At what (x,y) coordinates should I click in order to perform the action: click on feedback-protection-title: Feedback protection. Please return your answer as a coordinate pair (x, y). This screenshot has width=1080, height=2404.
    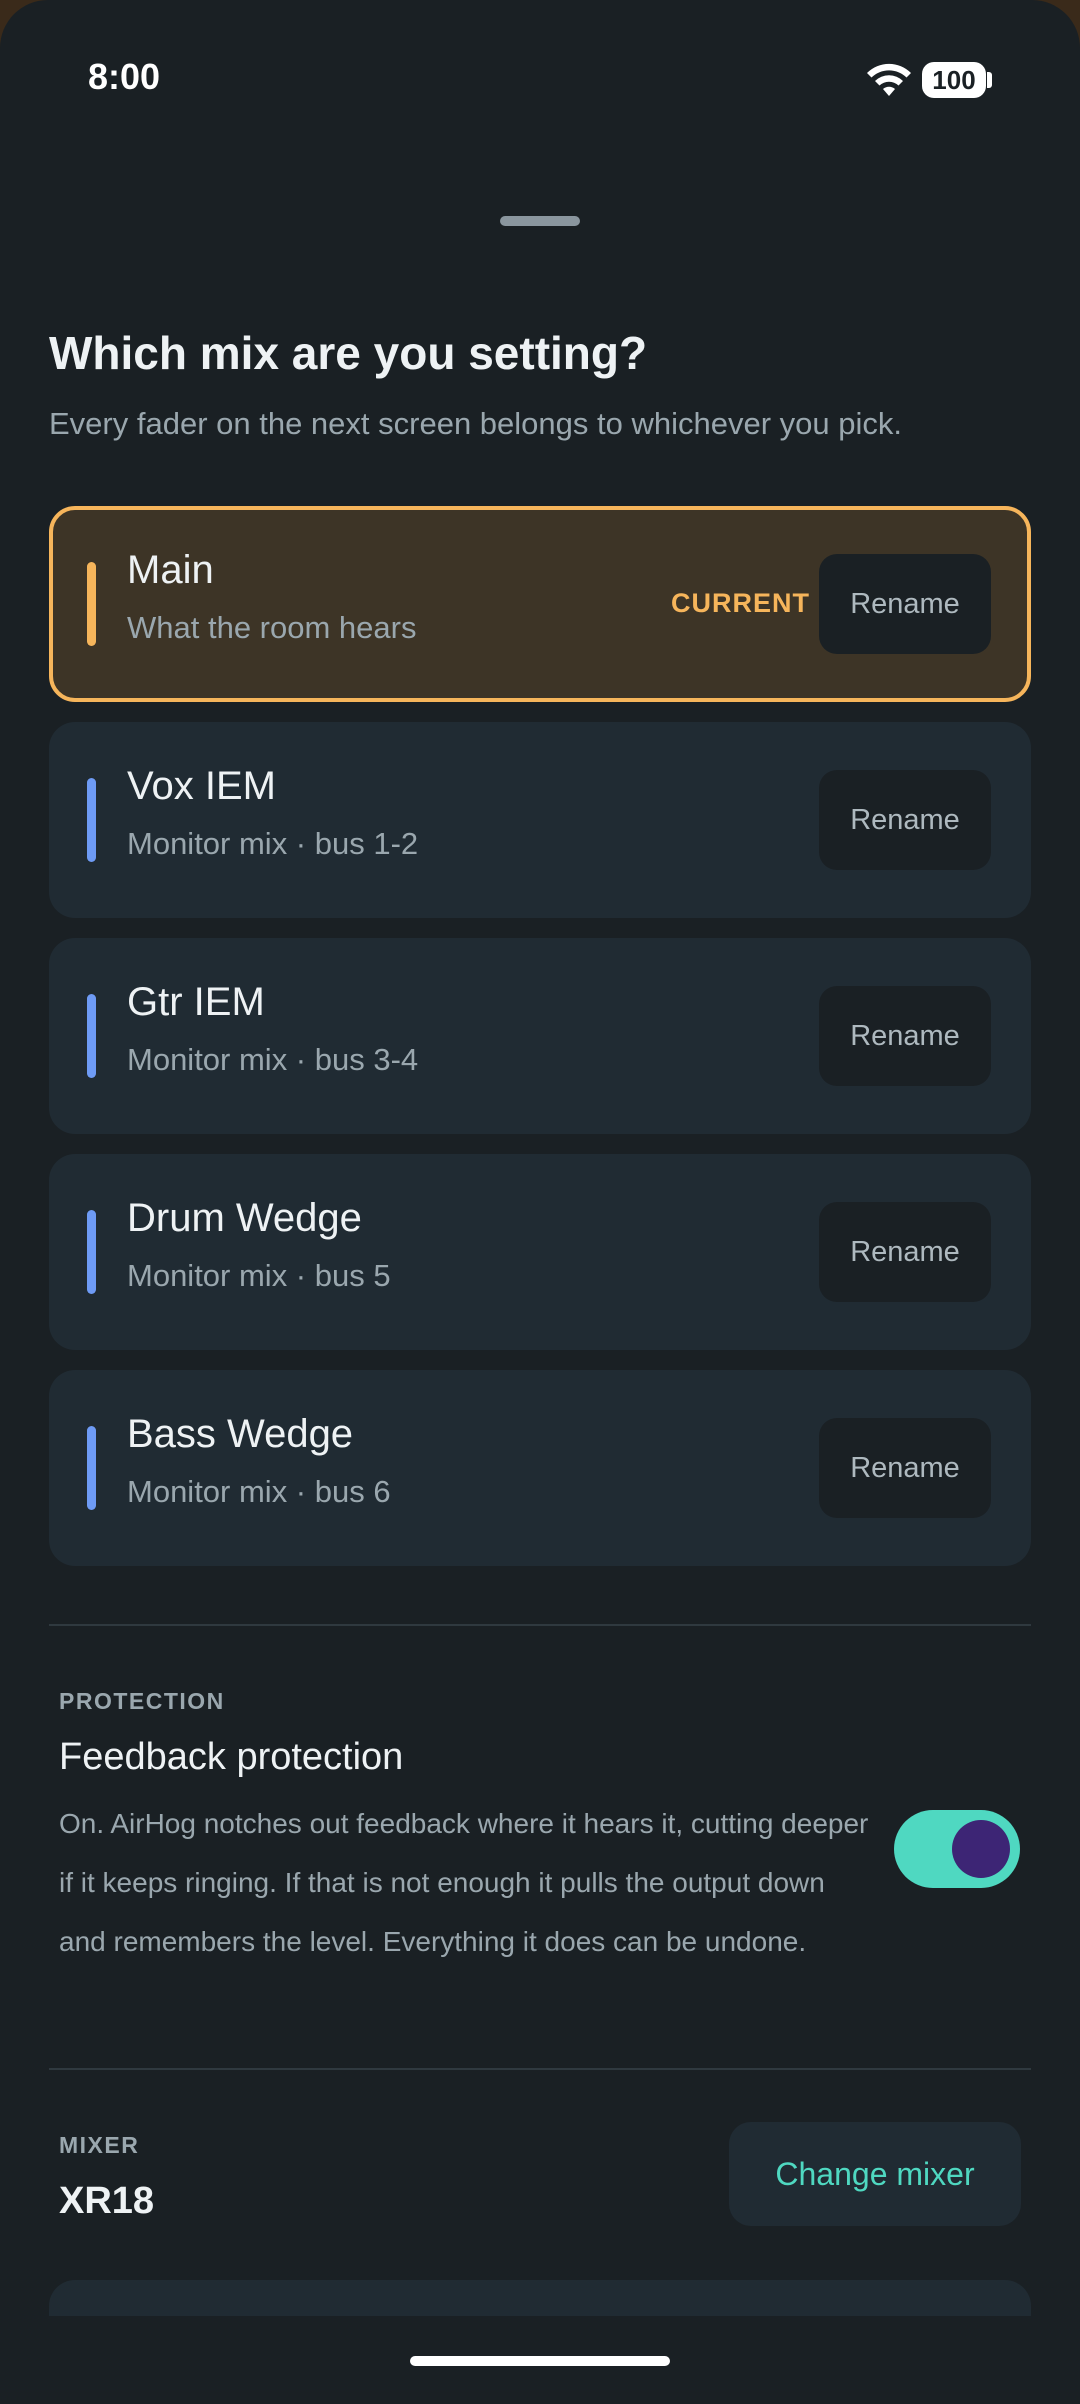
    Looking at the image, I should click on (231, 1757).